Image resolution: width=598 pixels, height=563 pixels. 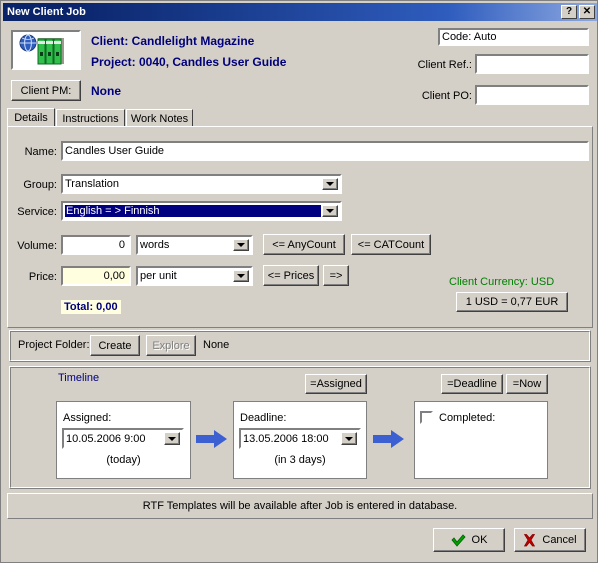 What do you see at coordinates (37, 246) in the screenshot?
I see `volume-label: Volume:` at bounding box center [37, 246].